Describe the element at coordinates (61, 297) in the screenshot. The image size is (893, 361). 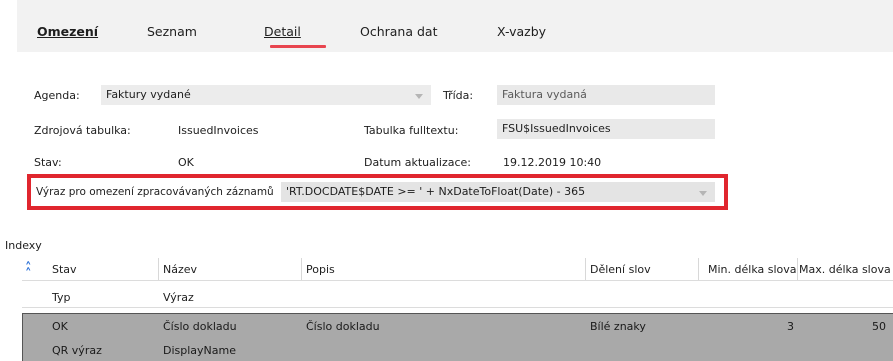
I see `col-header-typ: Typ` at that location.